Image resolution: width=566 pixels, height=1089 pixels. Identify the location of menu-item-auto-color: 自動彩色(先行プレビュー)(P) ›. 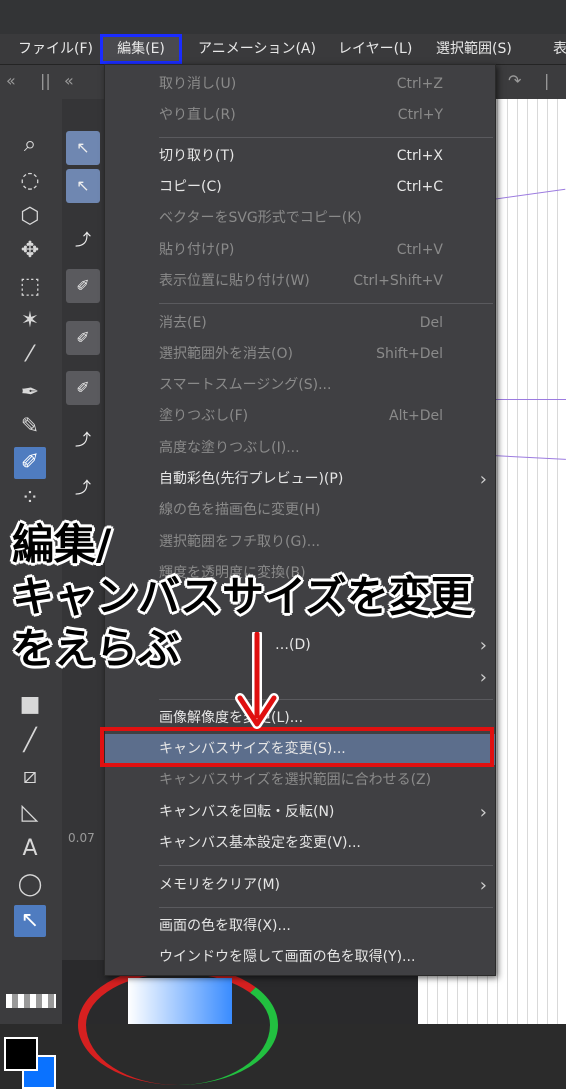
(300, 479).